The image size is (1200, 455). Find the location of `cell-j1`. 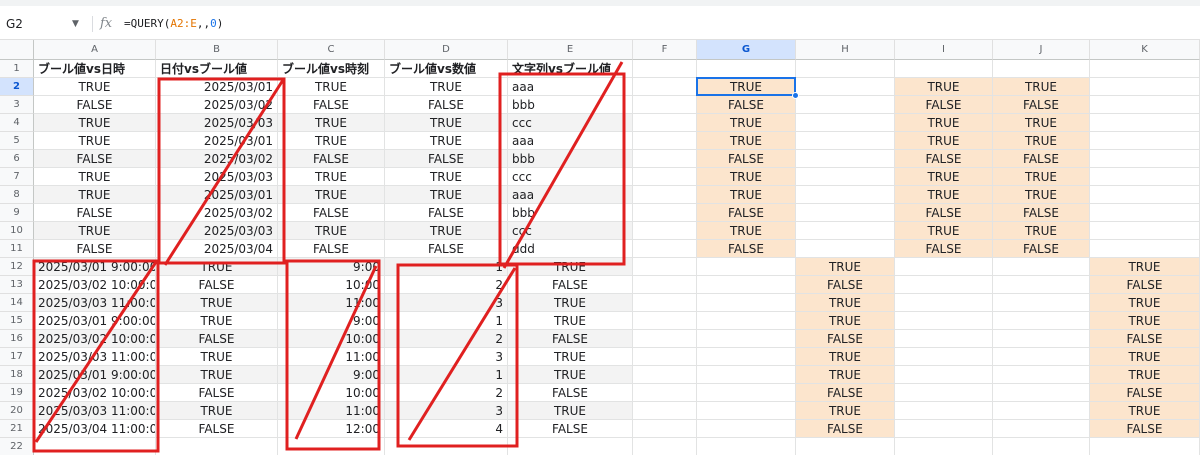

cell-j1 is located at coordinates (1041, 69).